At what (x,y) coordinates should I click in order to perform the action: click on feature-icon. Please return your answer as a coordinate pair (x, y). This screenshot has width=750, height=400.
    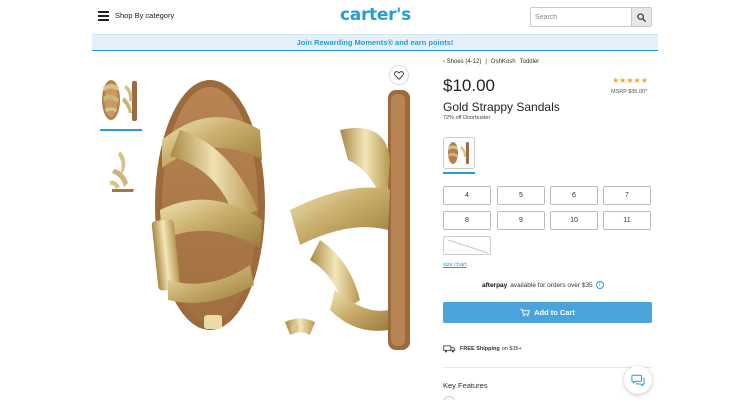
    Looking at the image, I should click on (449, 398).